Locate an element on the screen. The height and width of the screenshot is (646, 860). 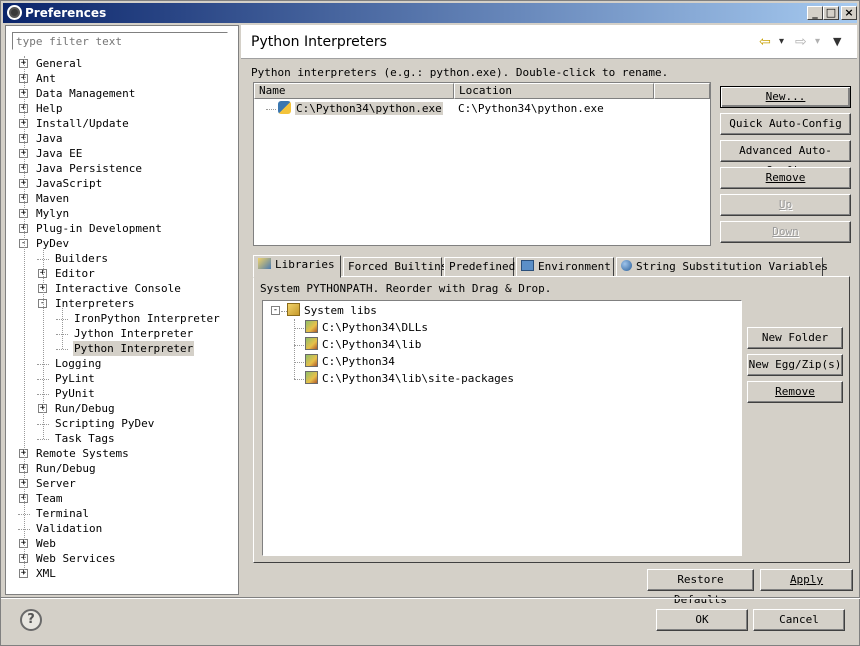
down-button: Down is located at coordinates (785, 232).